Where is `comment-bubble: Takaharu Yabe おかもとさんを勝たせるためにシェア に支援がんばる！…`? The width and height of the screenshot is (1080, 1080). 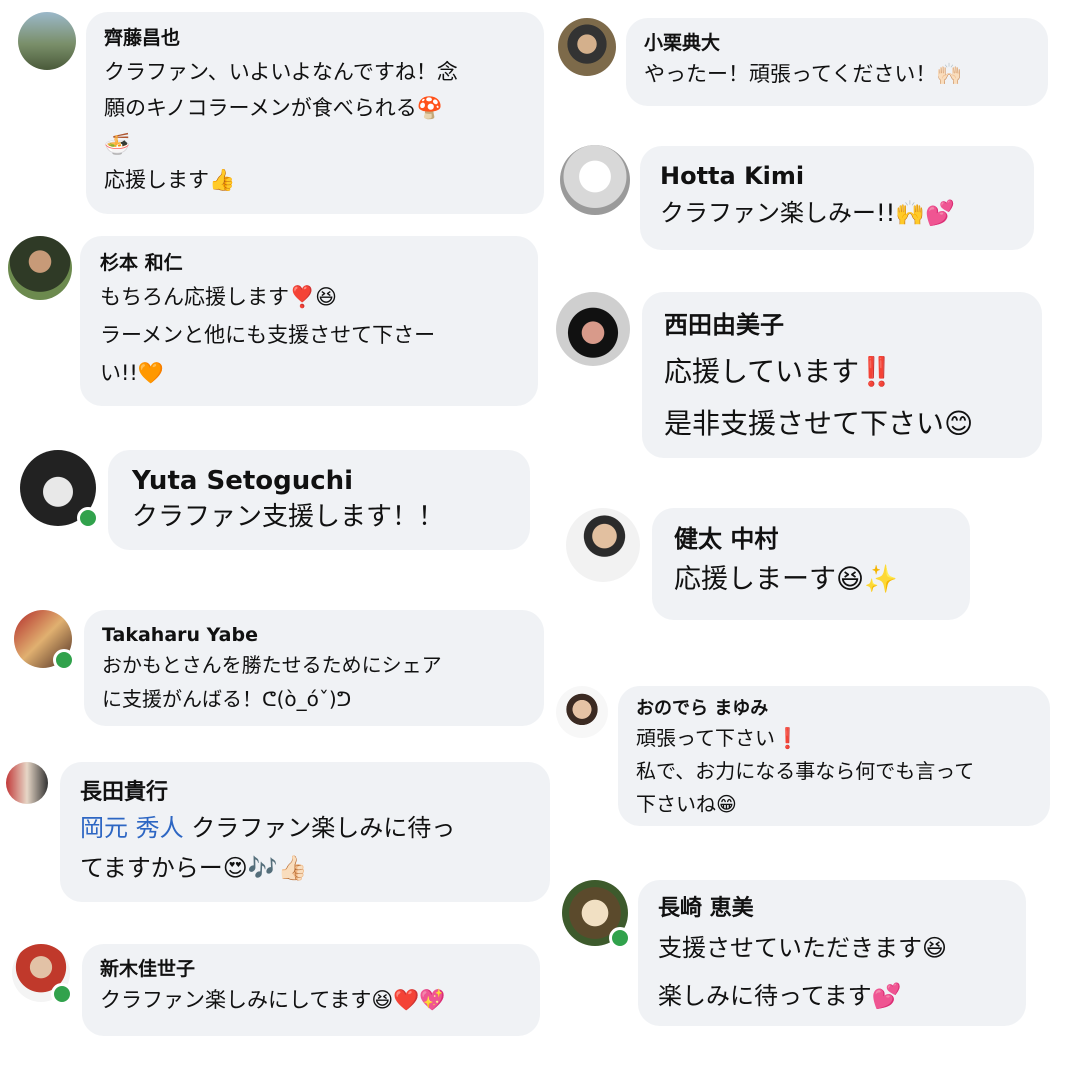 comment-bubble: Takaharu Yabe おかもとさんを勝たせるためにシェア に支援がんばる！… is located at coordinates (314, 668).